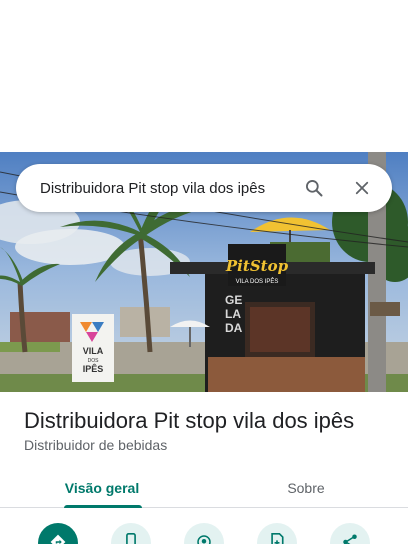 The width and height of the screenshot is (408, 544). I want to click on vila-sign-line1: VILA, so click(93, 351).